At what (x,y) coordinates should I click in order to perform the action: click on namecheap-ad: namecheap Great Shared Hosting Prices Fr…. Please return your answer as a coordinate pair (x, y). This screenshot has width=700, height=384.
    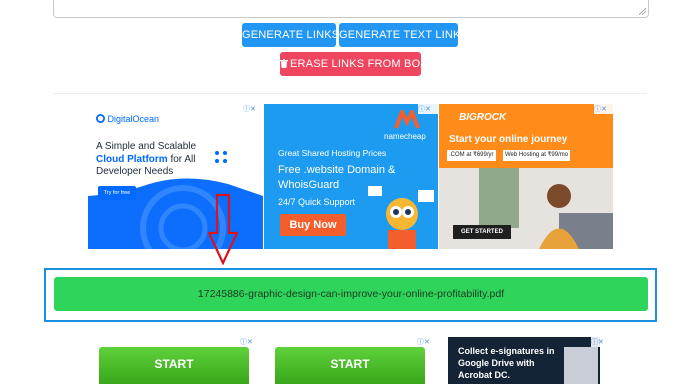
    Looking at the image, I should click on (351, 176).